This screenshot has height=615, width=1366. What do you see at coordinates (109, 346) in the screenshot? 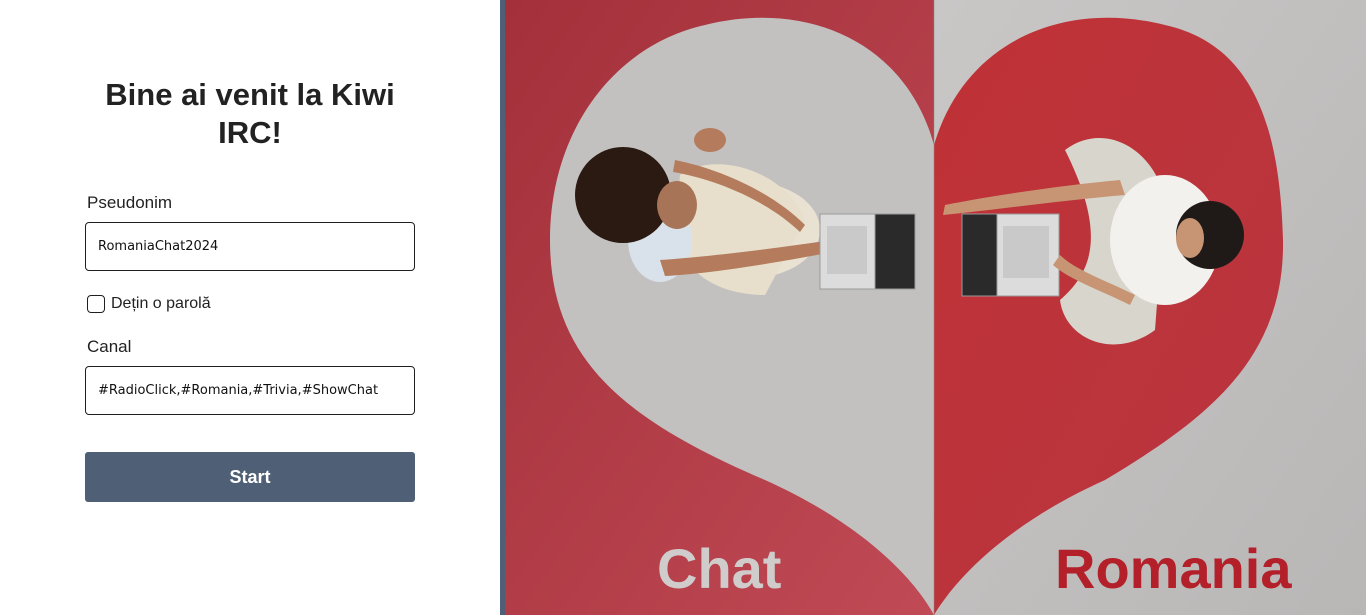
I see `channel-label: Canal` at bounding box center [109, 346].